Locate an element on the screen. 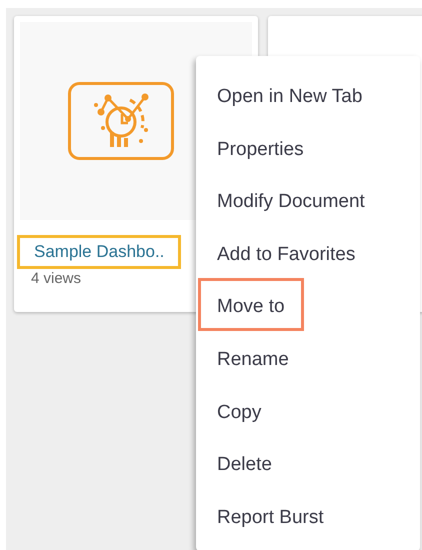 The image size is (422, 550). menu-item: Move to is located at coordinates (251, 304).